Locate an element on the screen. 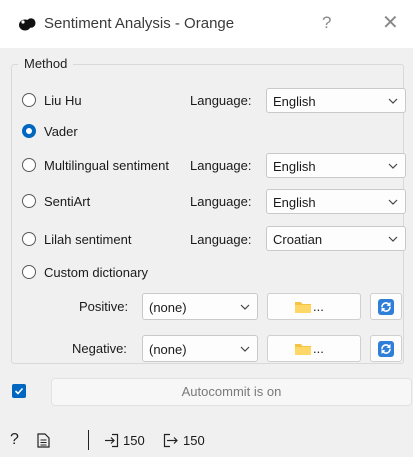  positive-label: Positive: is located at coordinates (104, 306).